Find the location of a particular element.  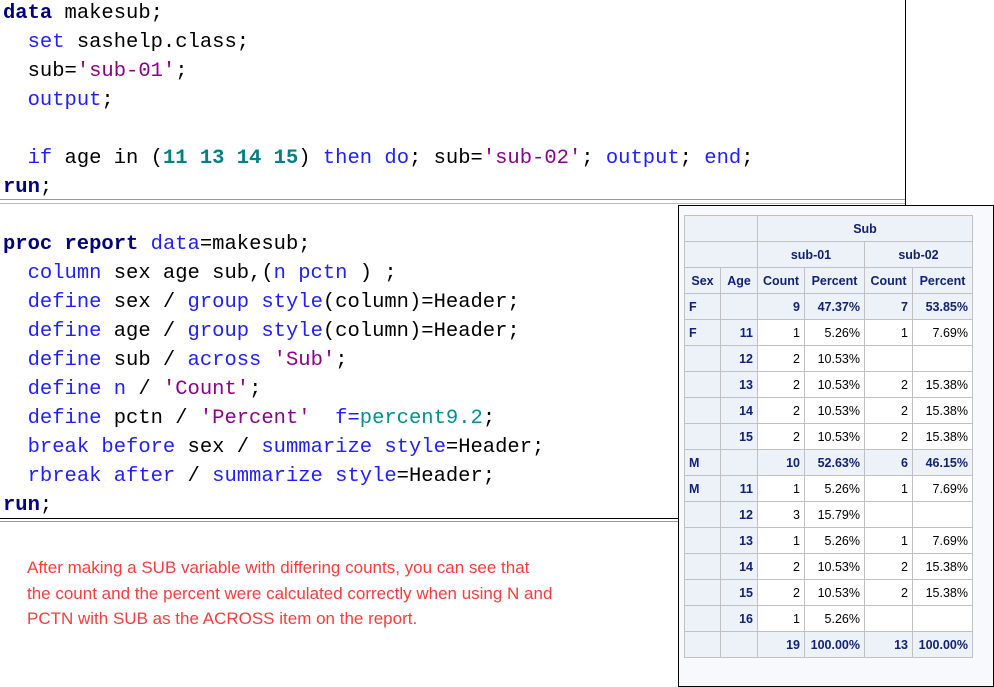

code-token: age / is located at coordinates (144, 331).